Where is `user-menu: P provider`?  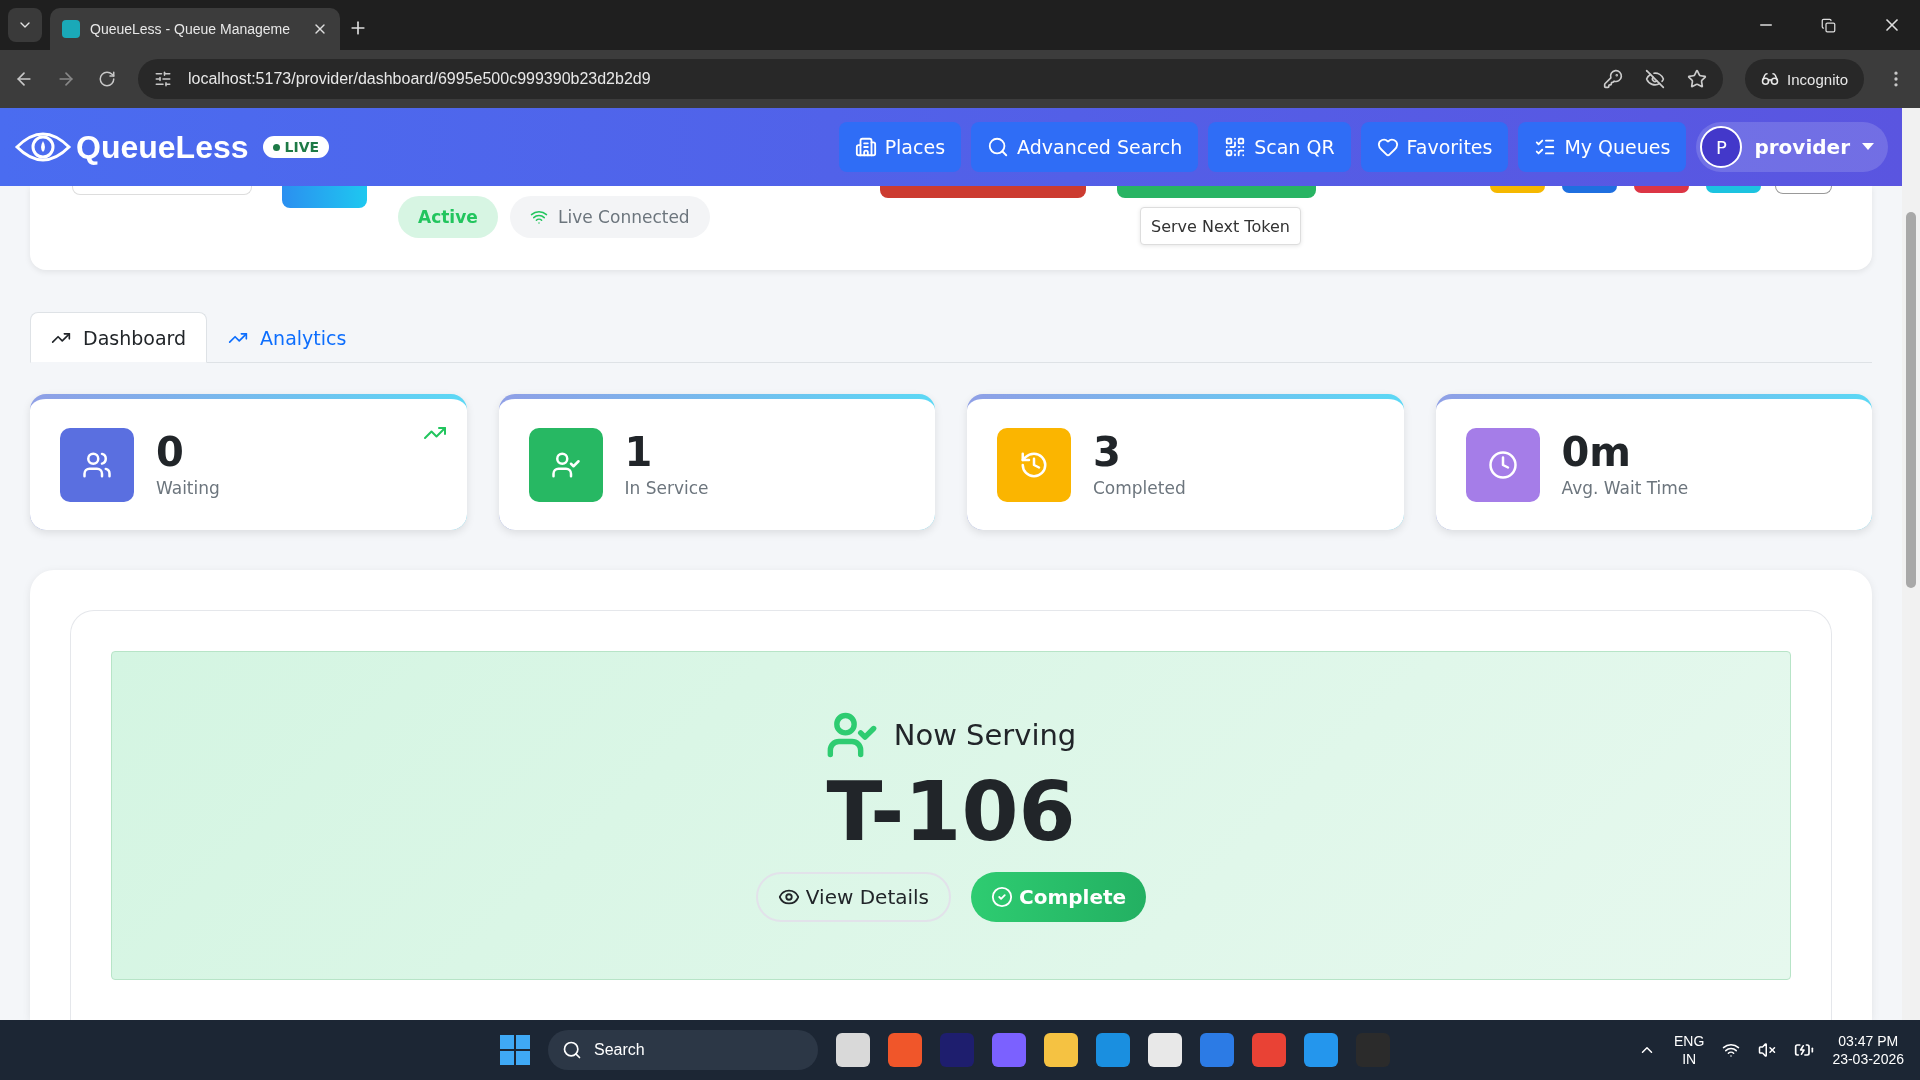
user-menu: P provider is located at coordinates (1792, 147).